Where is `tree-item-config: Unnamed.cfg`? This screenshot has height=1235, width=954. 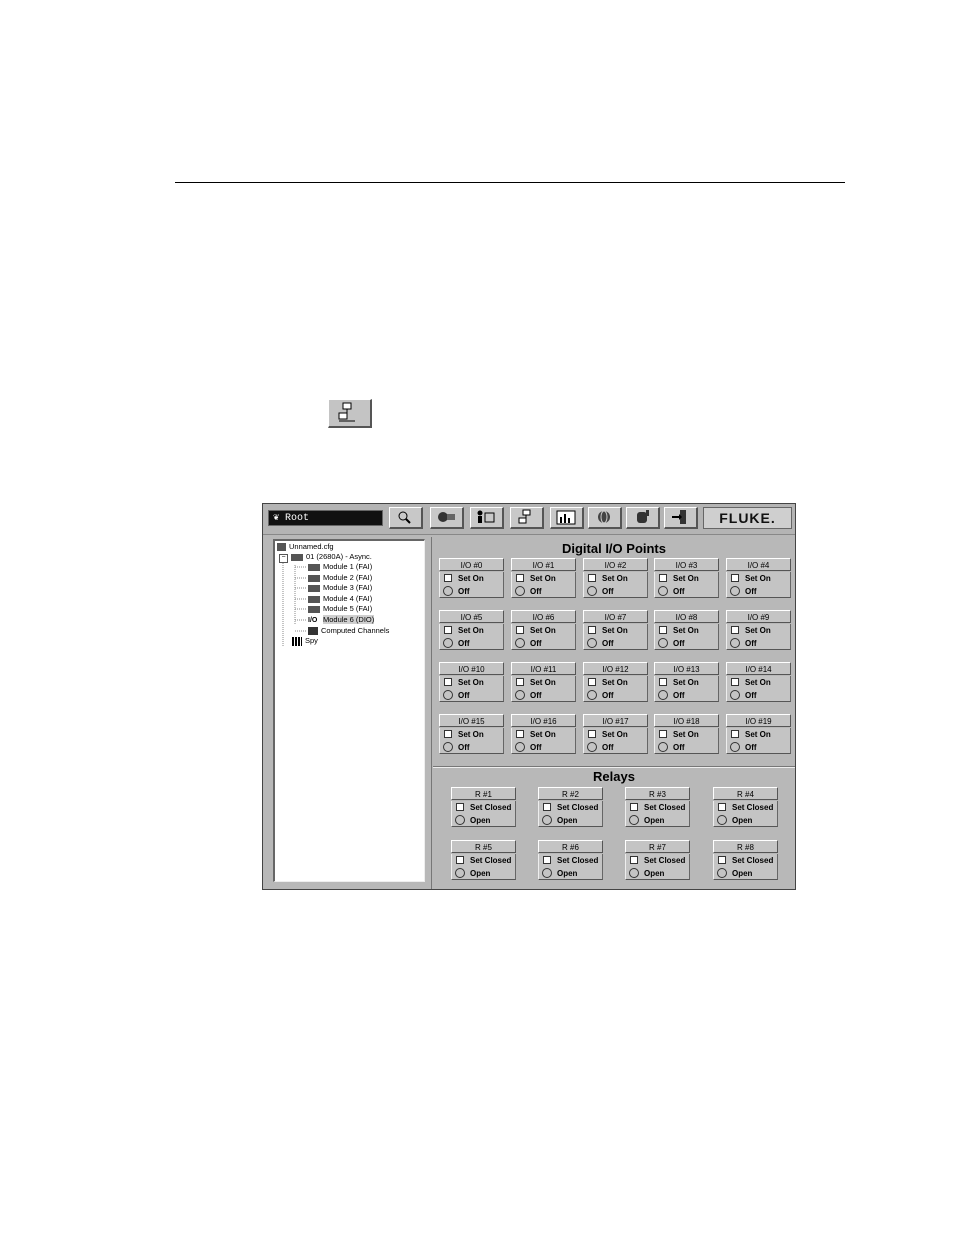 tree-item-config: Unnamed.cfg is located at coordinates (305, 547).